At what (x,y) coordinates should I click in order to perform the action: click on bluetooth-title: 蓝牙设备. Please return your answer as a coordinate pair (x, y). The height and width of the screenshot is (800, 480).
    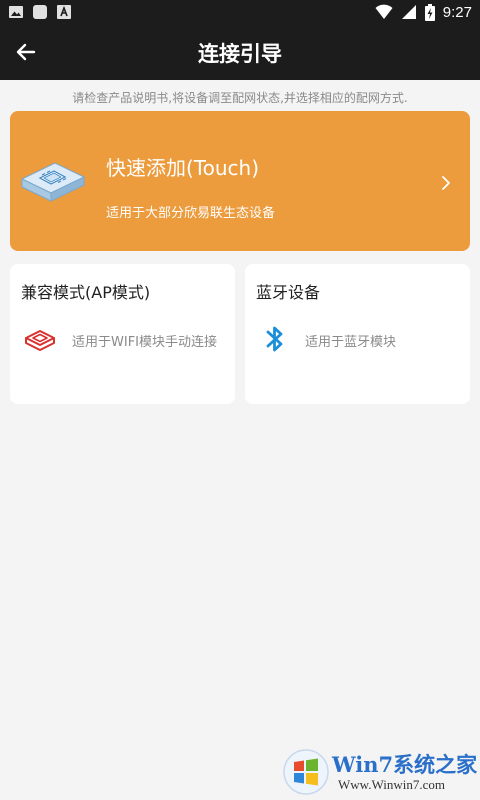
    Looking at the image, I should click on (288, 292).